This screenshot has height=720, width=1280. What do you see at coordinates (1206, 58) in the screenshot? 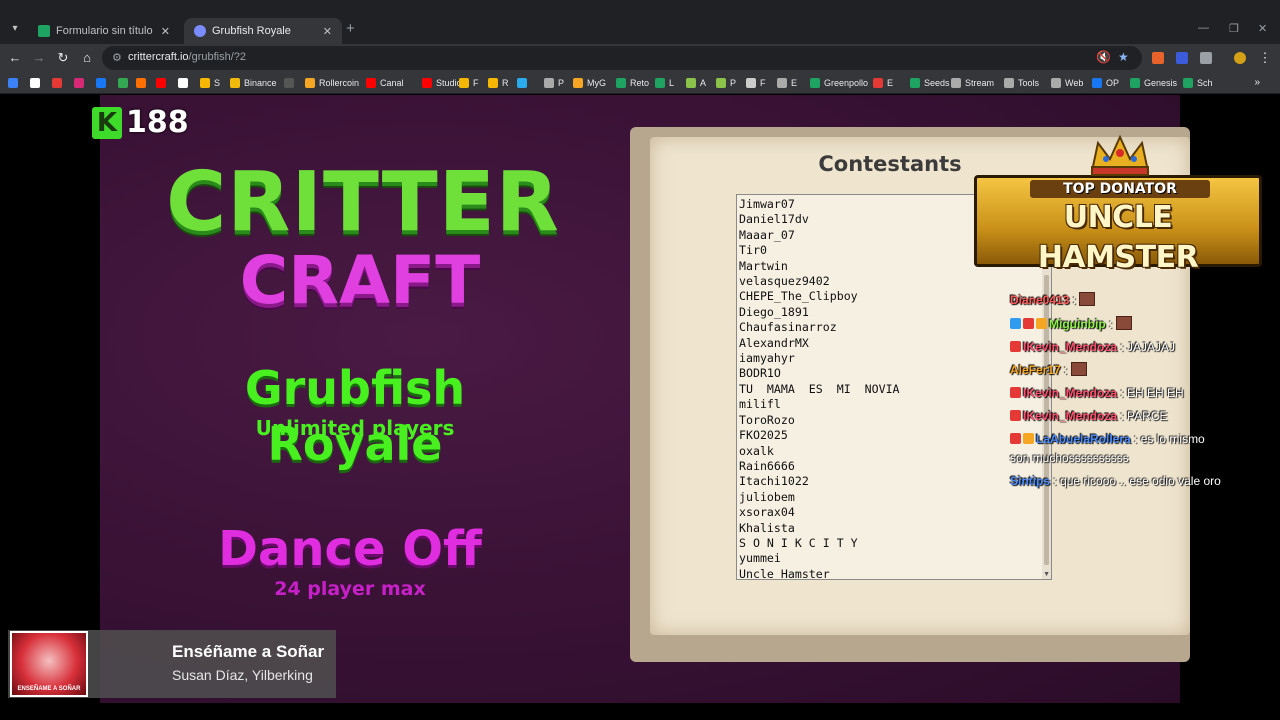
I see `extensions-puzzle-icon` at bounding box center [1206, 58].